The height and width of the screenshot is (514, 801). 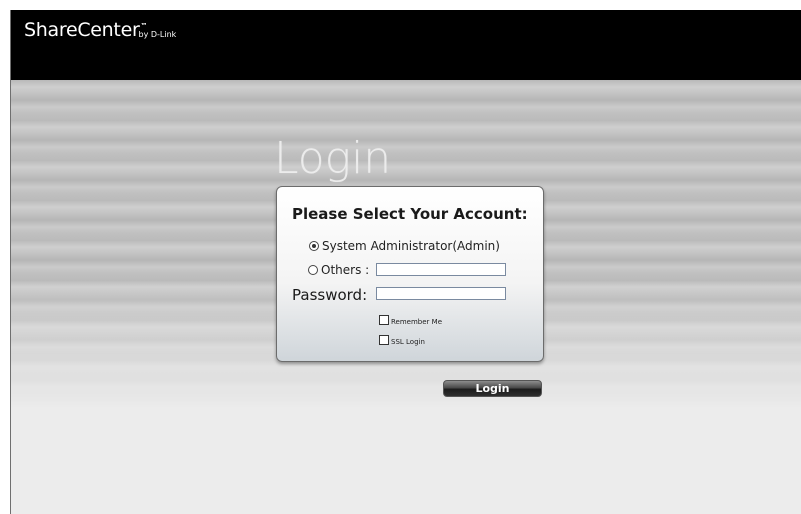 What do you see at coordinates (330, 295) in the screenshot?
I see `password-label: Password:` at bounding box center [330, 295].